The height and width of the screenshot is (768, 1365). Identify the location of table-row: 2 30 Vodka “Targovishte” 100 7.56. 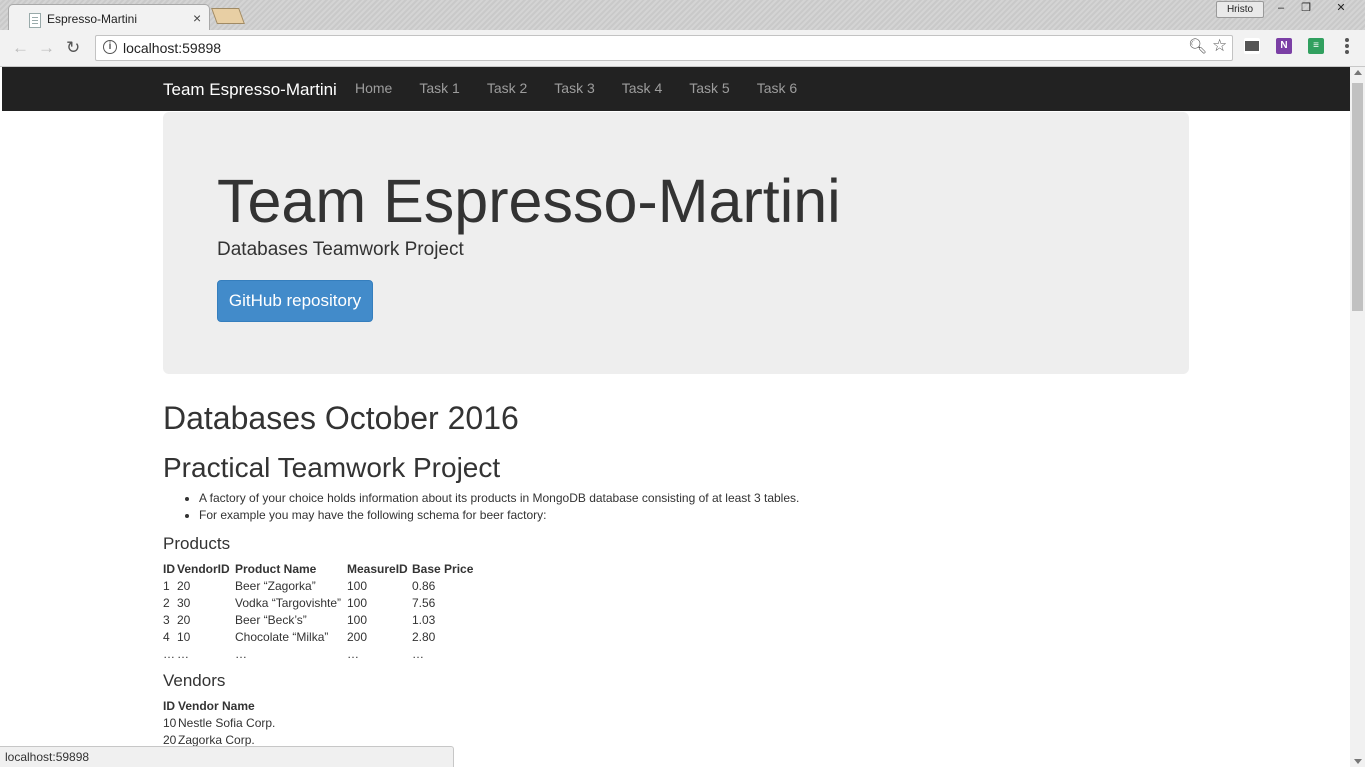
(318, 602).